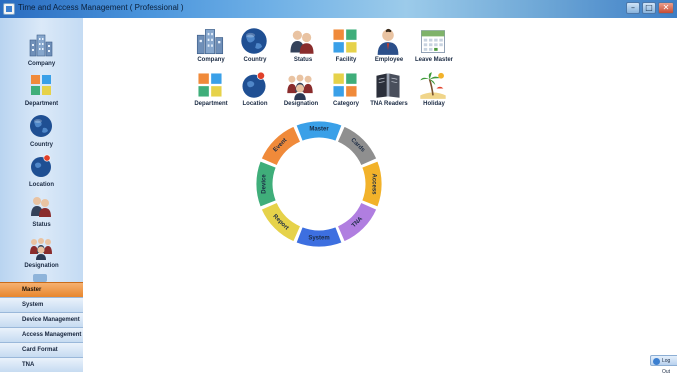 The width and height of the screenshot is (677, 378). I want to click on wheel-label-device: Device, so click(265, 184).